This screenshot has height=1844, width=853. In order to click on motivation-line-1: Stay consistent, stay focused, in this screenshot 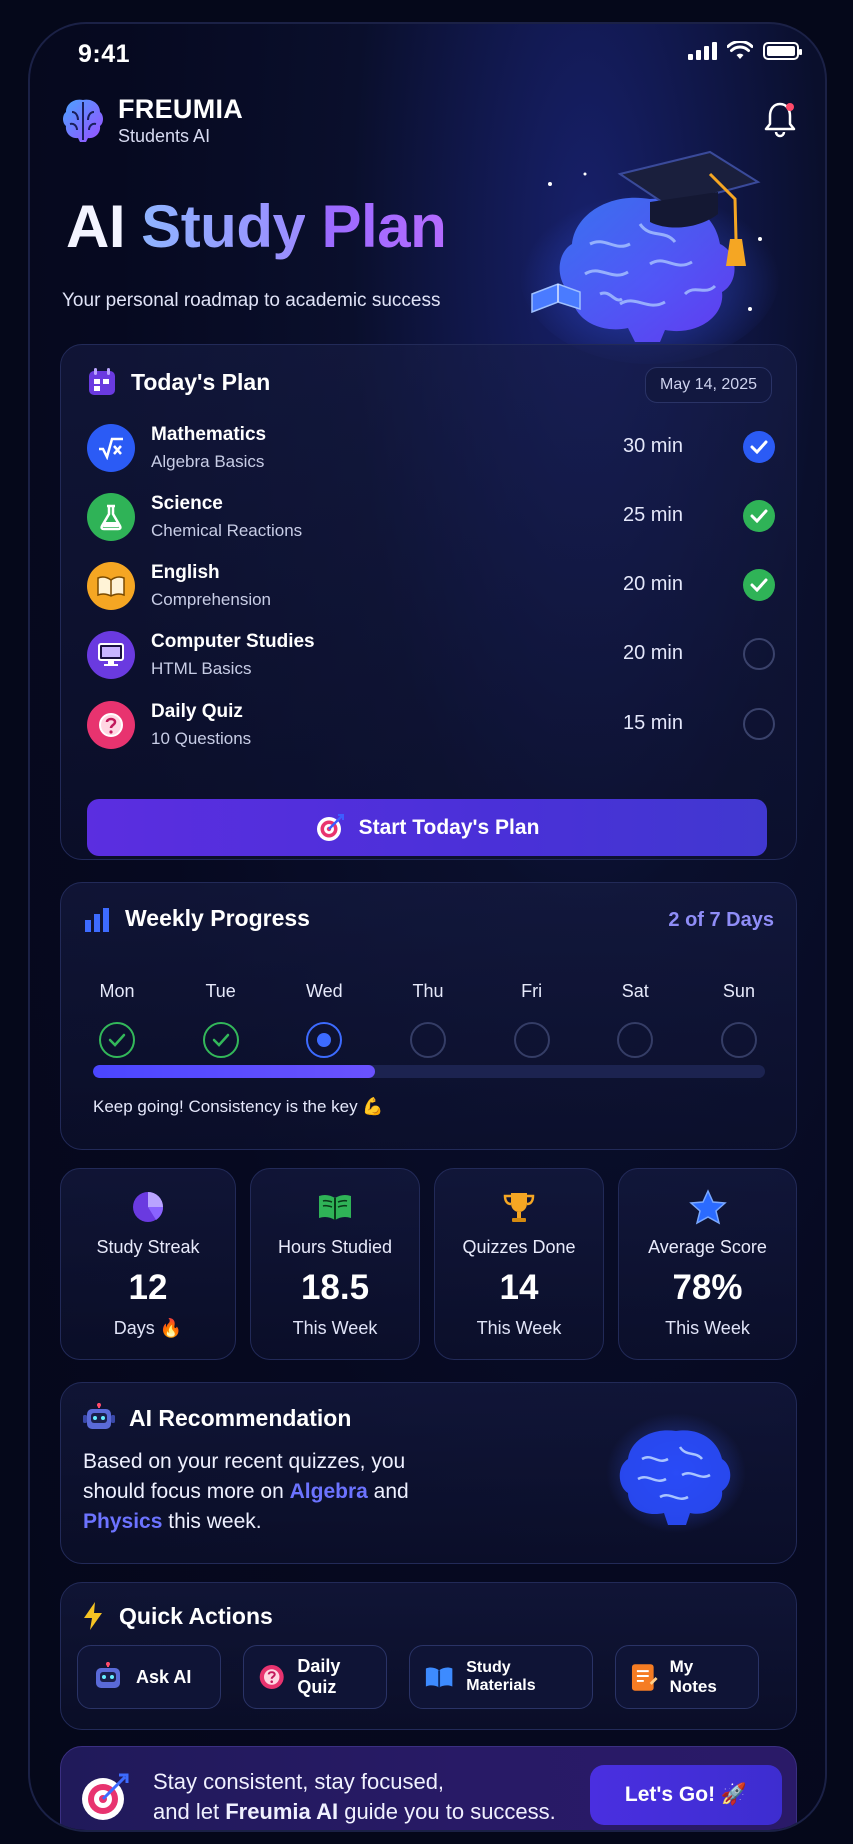, I will do `click(299, 1781)`.